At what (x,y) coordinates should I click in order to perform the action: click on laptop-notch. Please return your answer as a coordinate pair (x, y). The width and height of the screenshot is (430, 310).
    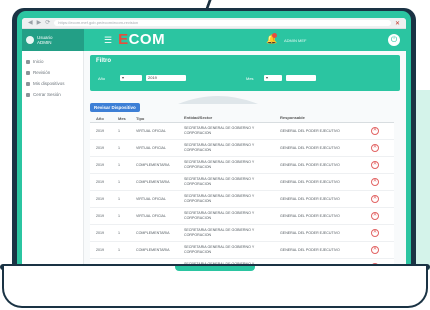
    Looking at the image, I should click on (215, 268).